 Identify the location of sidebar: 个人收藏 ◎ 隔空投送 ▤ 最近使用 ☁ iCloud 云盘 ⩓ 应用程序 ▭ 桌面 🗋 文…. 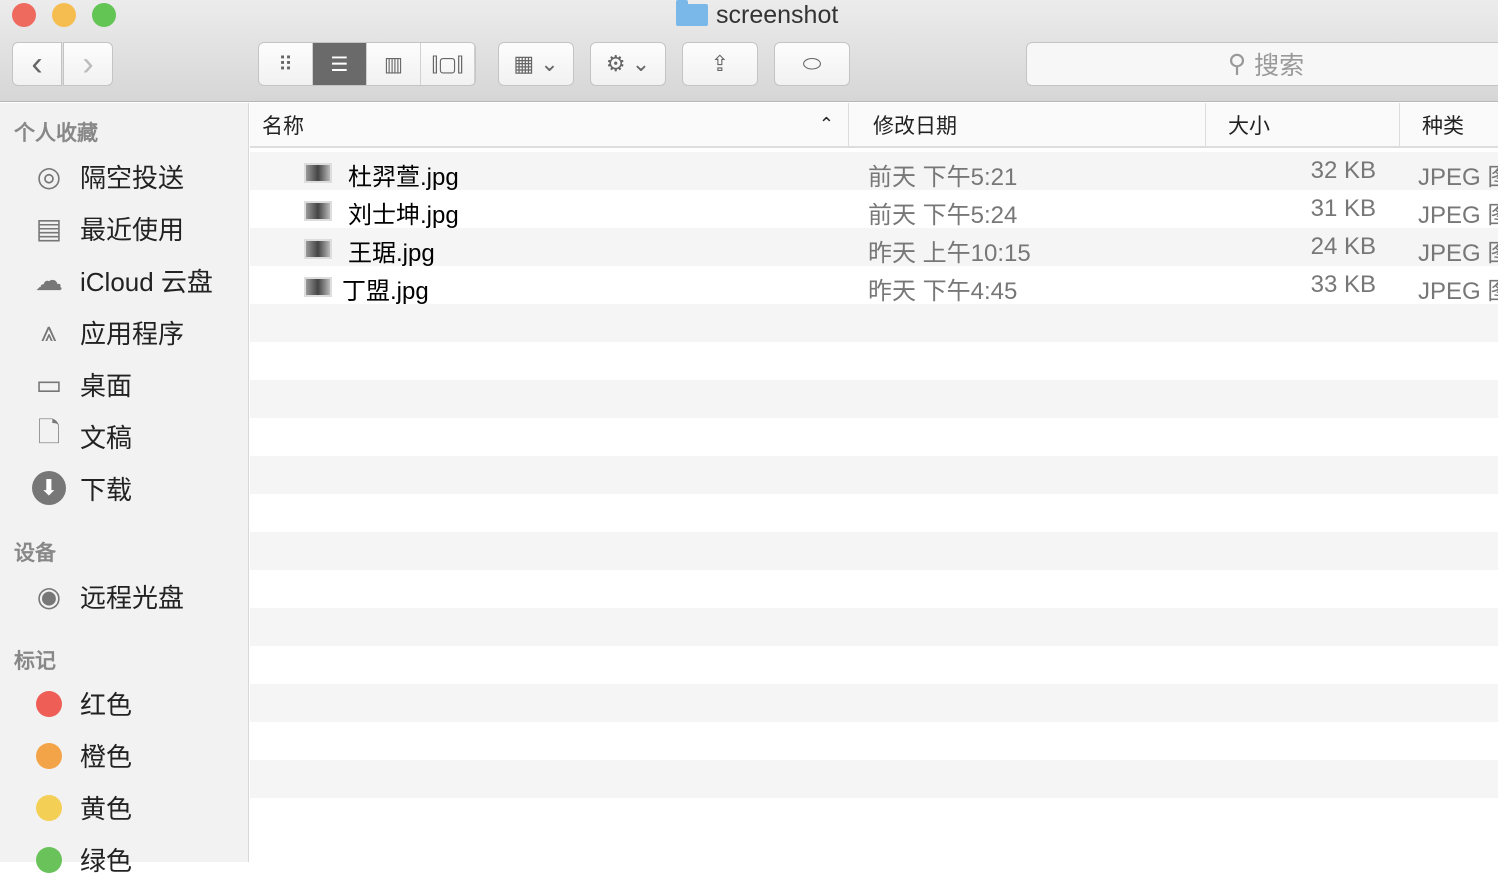
(124, 489).